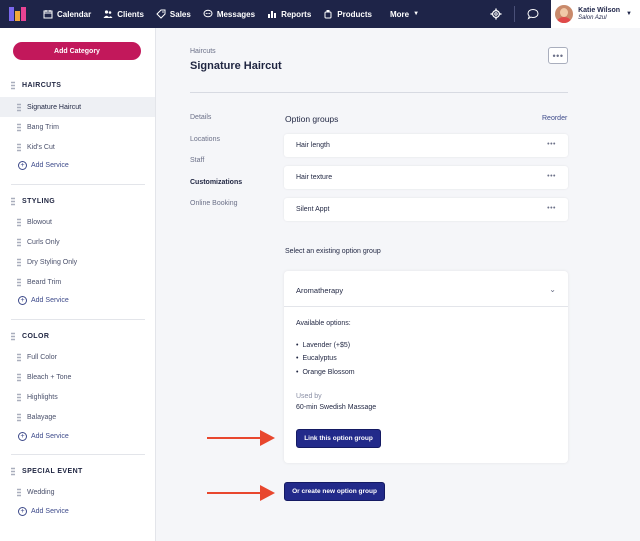 Image resolution: width=640 pixels, height=541 pixels. I want to click on service-label: Highlights, so click(42, 397).